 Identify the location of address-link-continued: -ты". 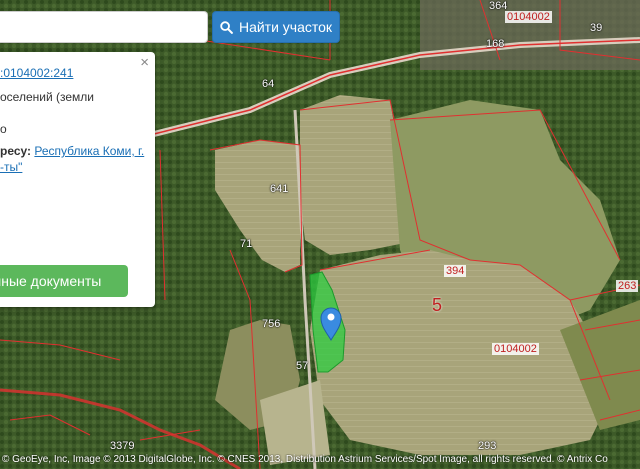
(11, 167).